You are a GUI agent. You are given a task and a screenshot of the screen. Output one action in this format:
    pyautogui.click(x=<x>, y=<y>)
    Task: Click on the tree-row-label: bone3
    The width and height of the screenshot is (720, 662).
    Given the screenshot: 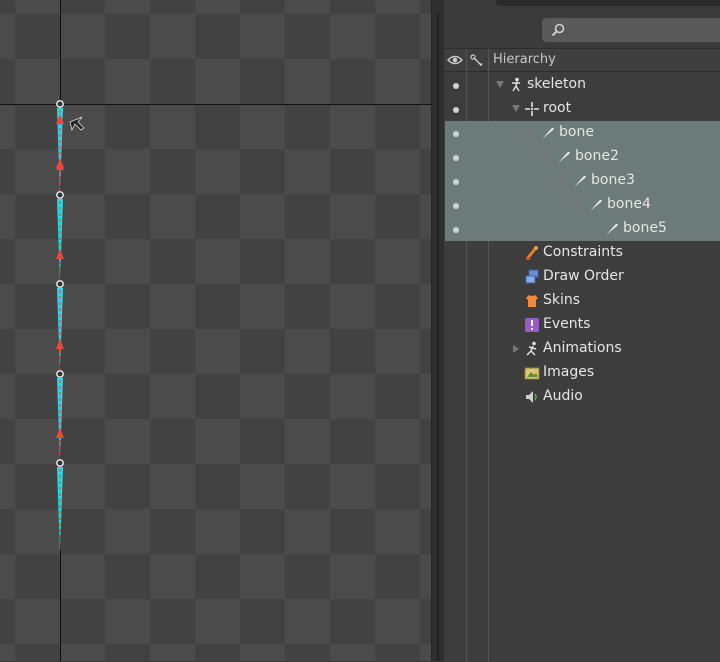 What is the action you would take?
    pyautogui.click(x=613, y=180)
    